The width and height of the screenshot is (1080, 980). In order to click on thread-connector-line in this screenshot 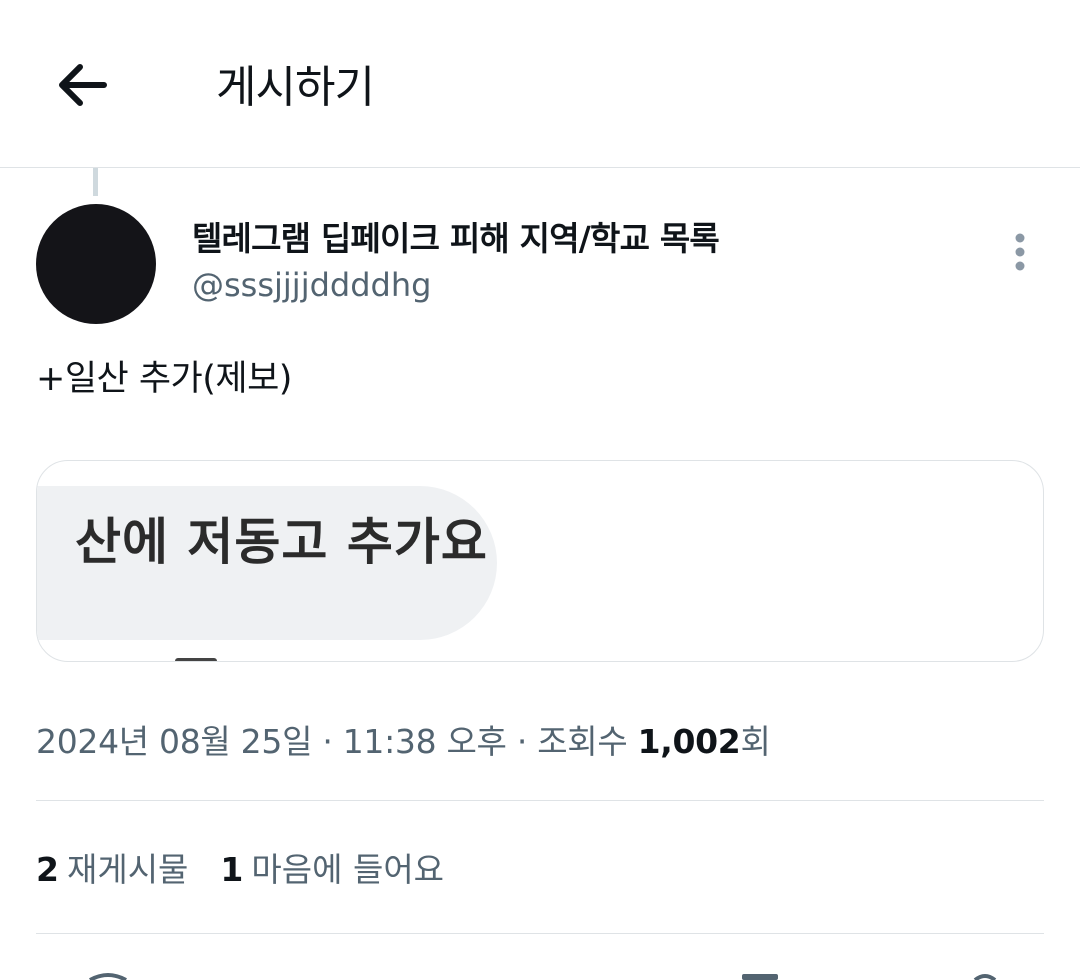, I will do `click(95, 182)`.